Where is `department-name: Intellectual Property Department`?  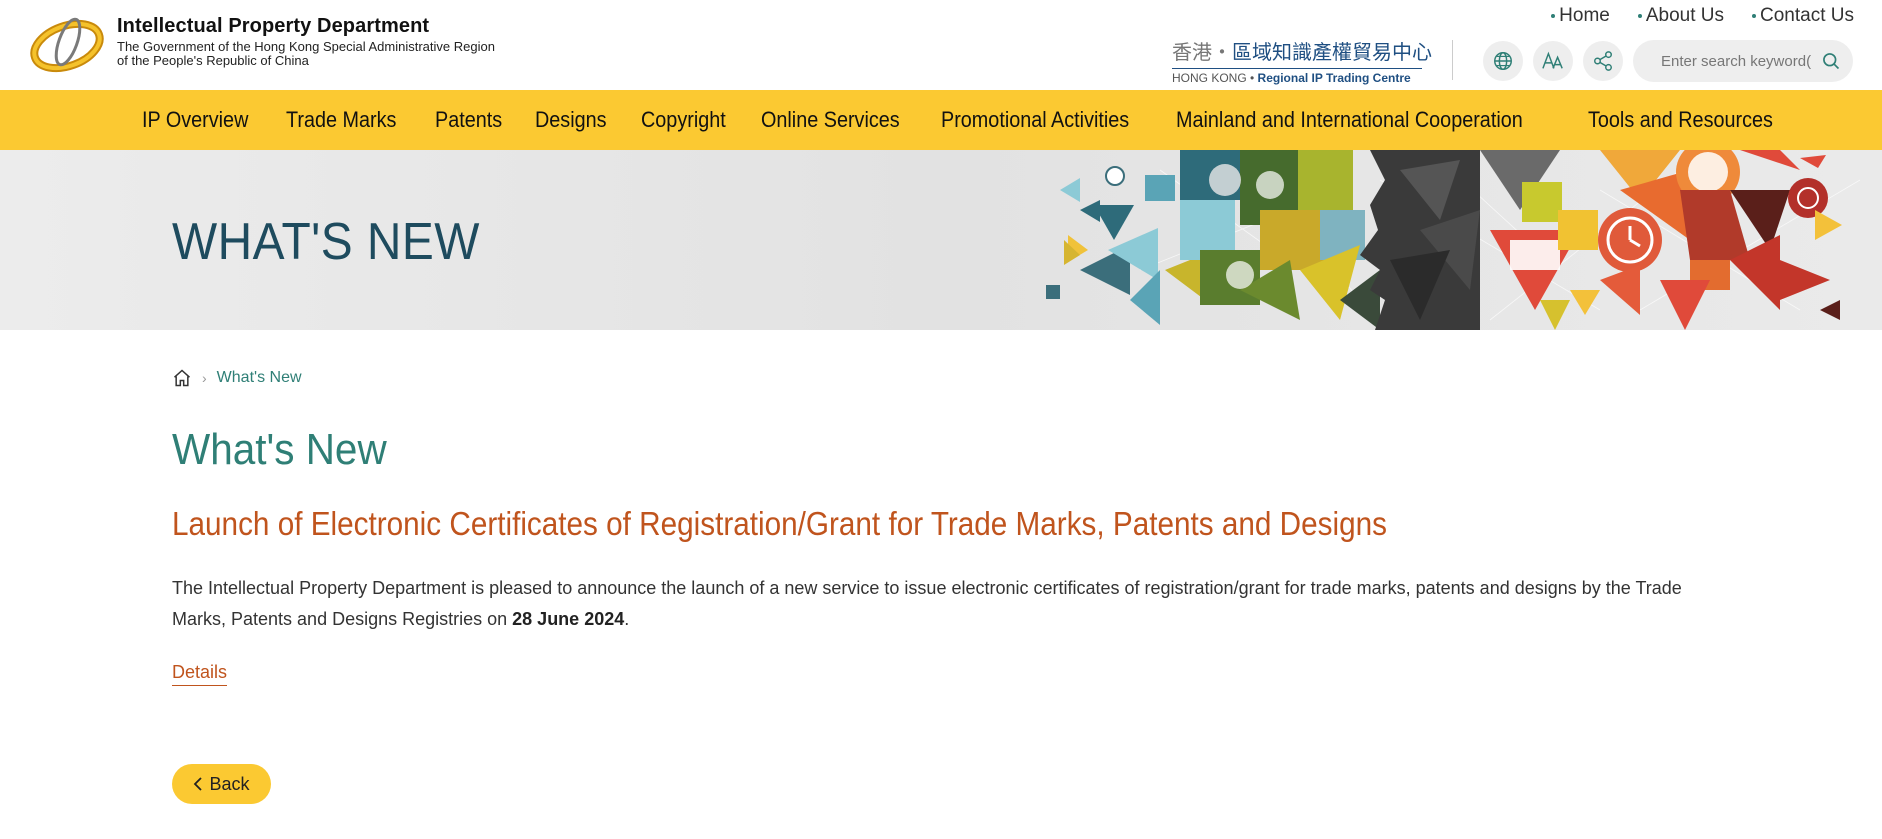
department-name: Intellectual Property Department is located at coordinates (273, 26).